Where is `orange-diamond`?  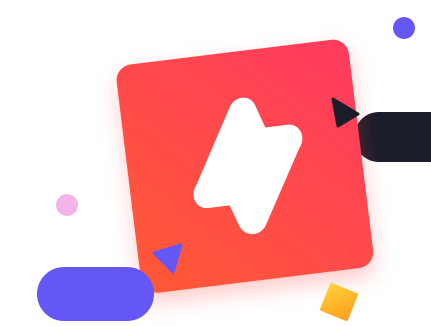 orange-diamond is located at coordinates (339, 302).